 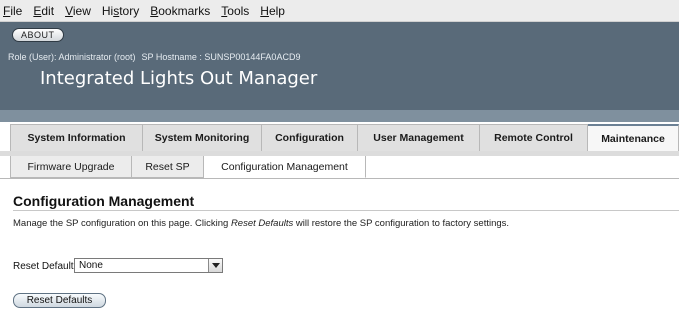 I want to click on page-title: Configuration Management, so click(x=104, y=201).